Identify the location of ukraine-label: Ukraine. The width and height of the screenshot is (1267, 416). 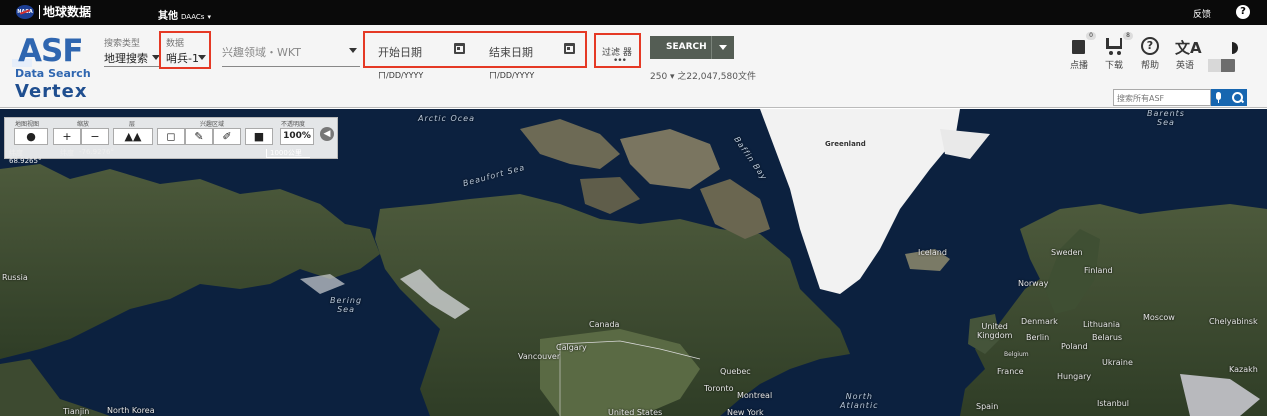
(1117, 362).